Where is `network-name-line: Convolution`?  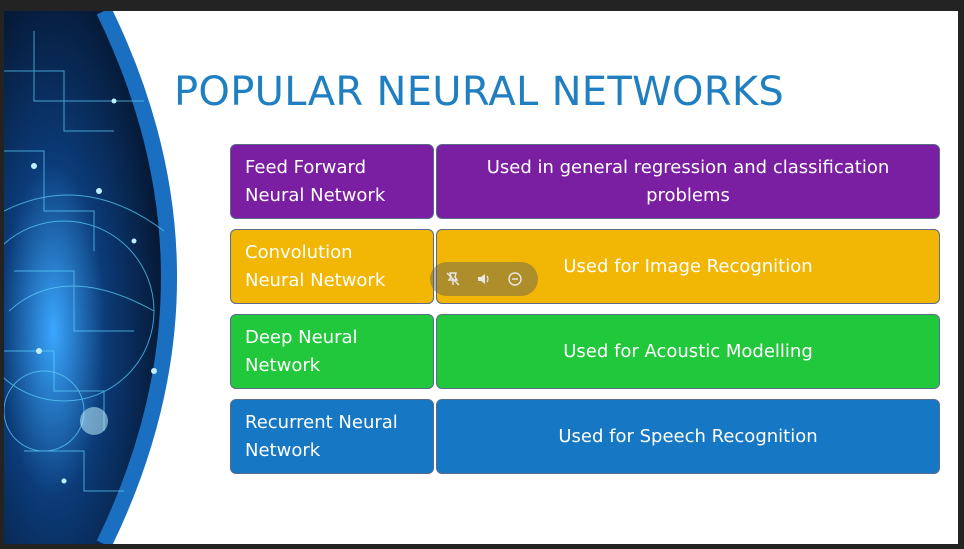 network-name-line: Convolution is located at coordinates (299, 252).